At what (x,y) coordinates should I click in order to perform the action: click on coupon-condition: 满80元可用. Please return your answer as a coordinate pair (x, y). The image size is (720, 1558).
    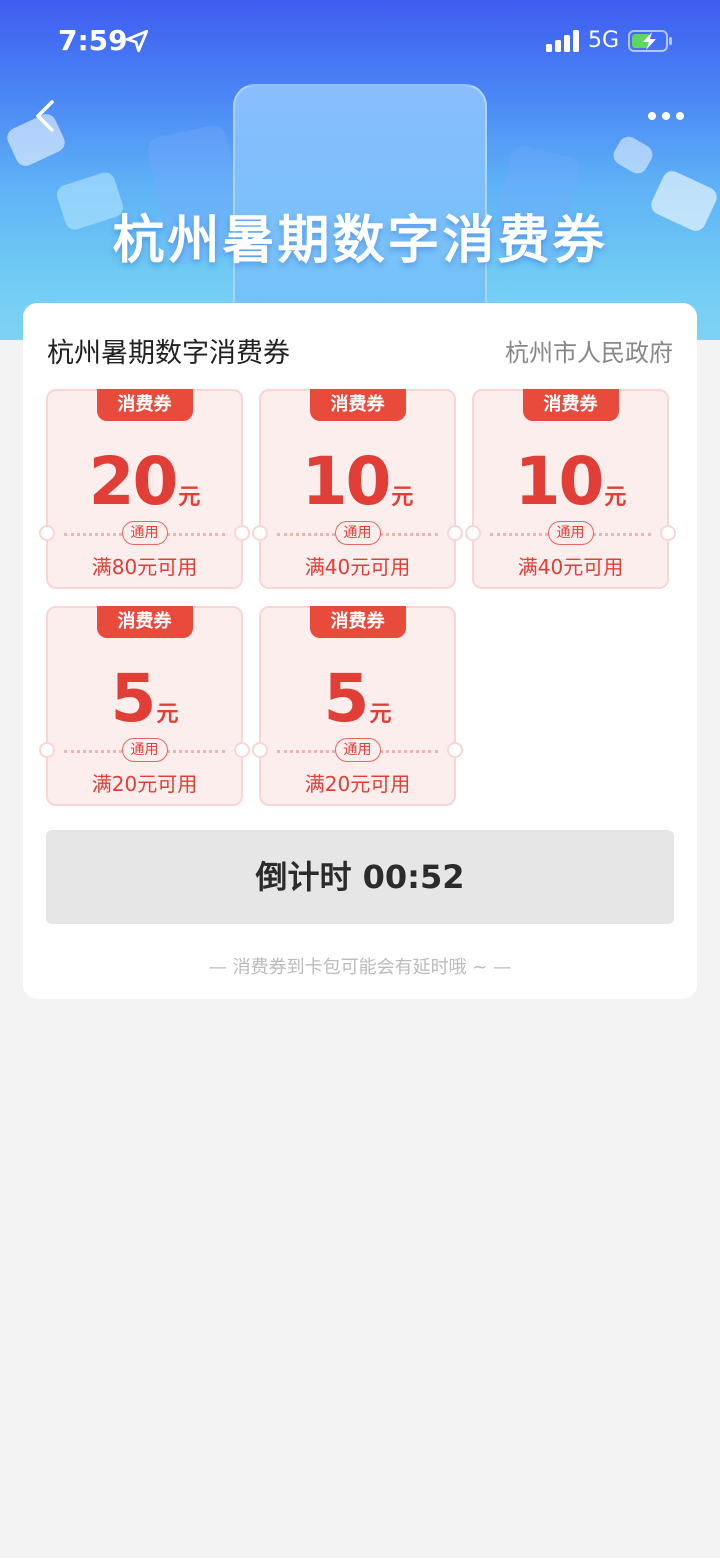
    Looking at the image, I should click on (144, 567).